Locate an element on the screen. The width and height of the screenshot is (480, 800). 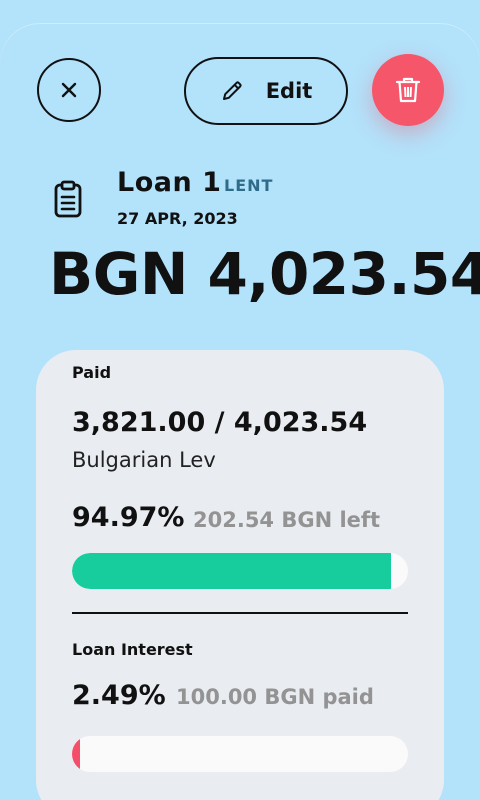
loan-amount: BGN 4,023.54 is located at coordinates (264, 274).